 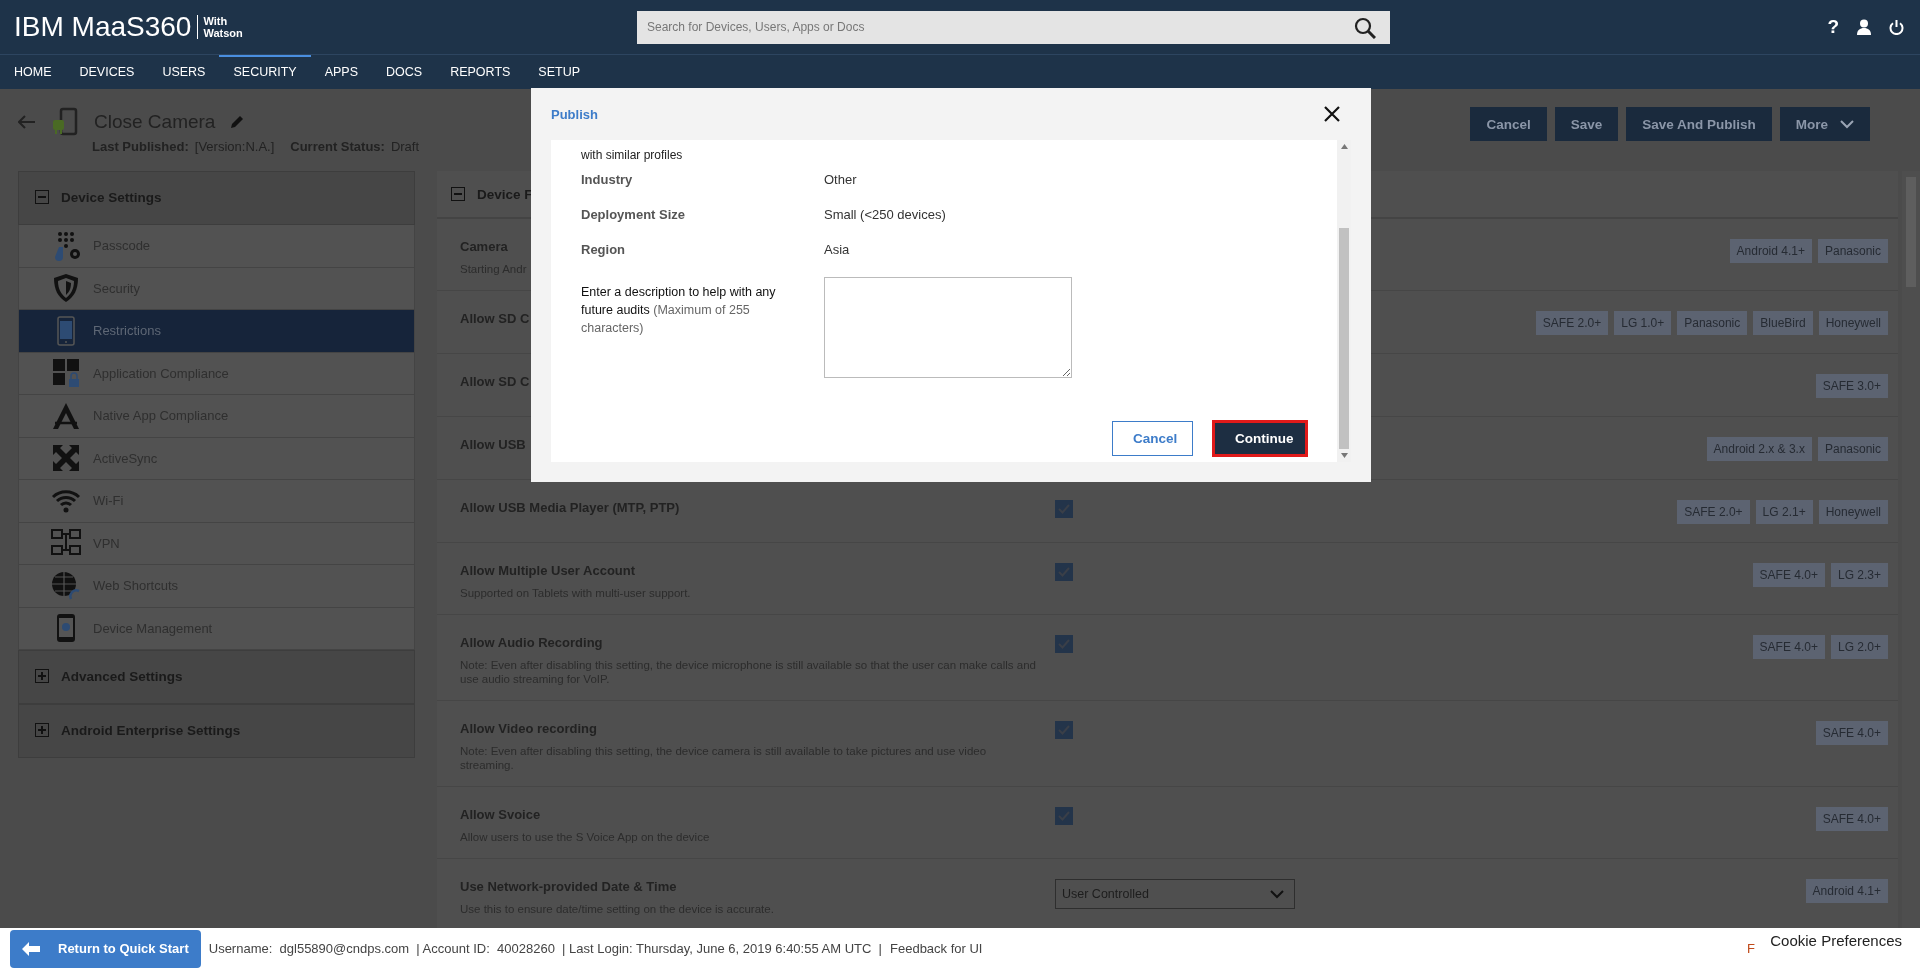 I want to click on field-label: Deployment Size, so click(x=634, y=214).